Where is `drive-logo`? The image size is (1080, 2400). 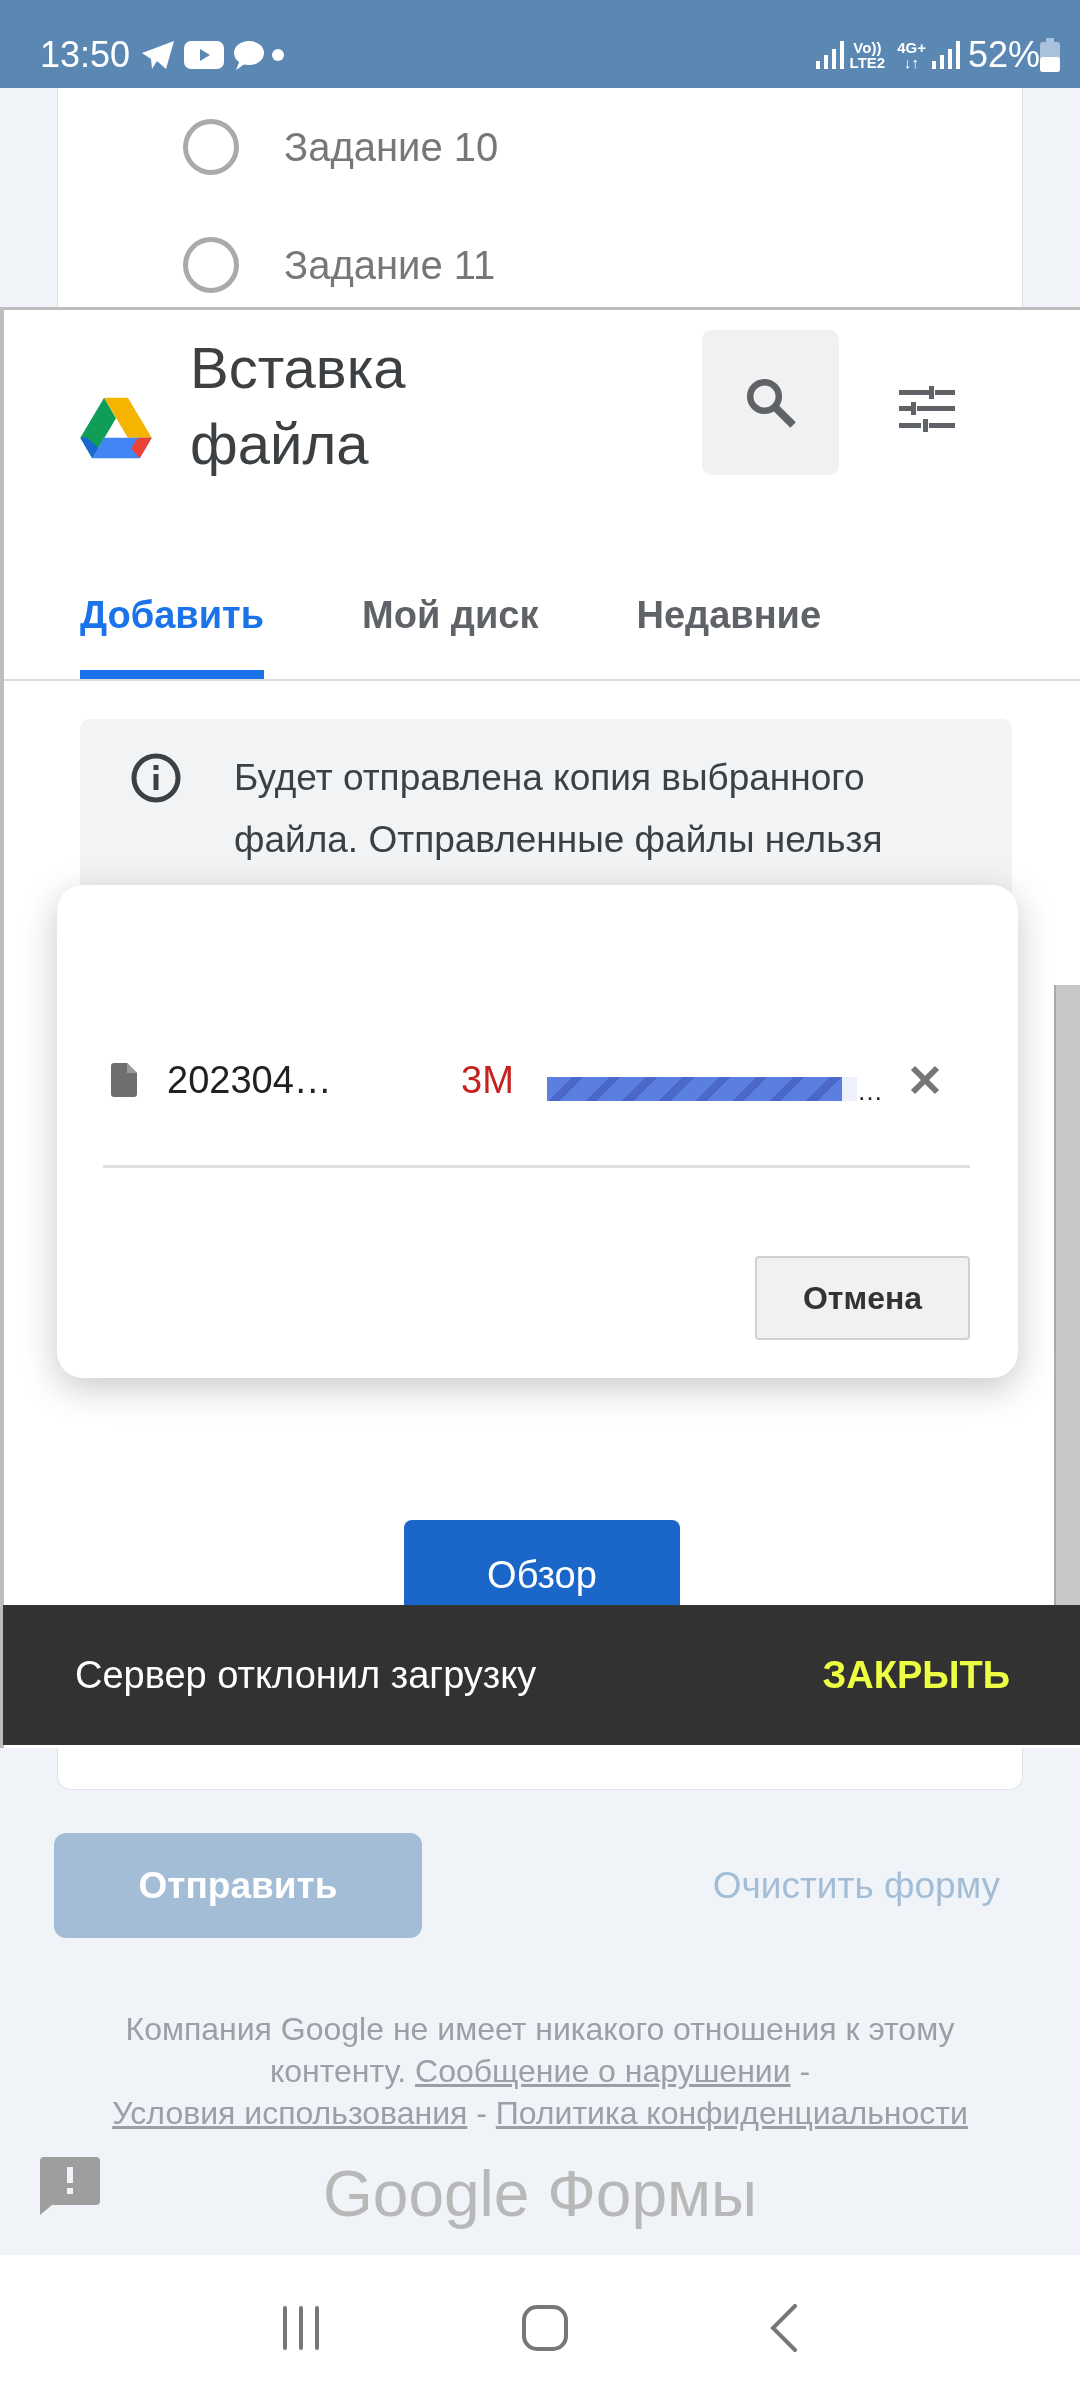
drive-logo is located at coordinates (116, 428).